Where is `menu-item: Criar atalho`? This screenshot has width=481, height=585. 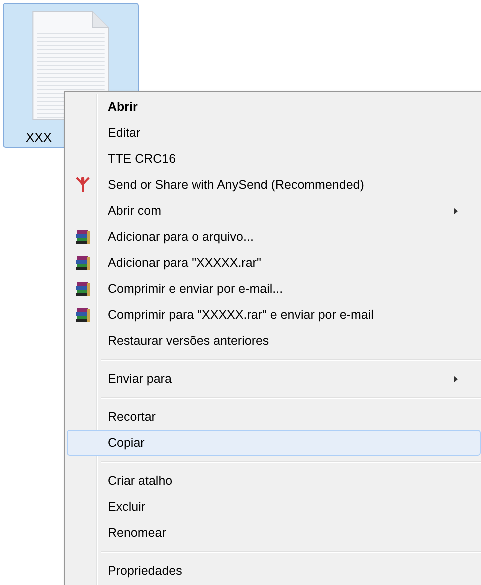
menu-item: Criar atalho is located at coordinates (274, 481).